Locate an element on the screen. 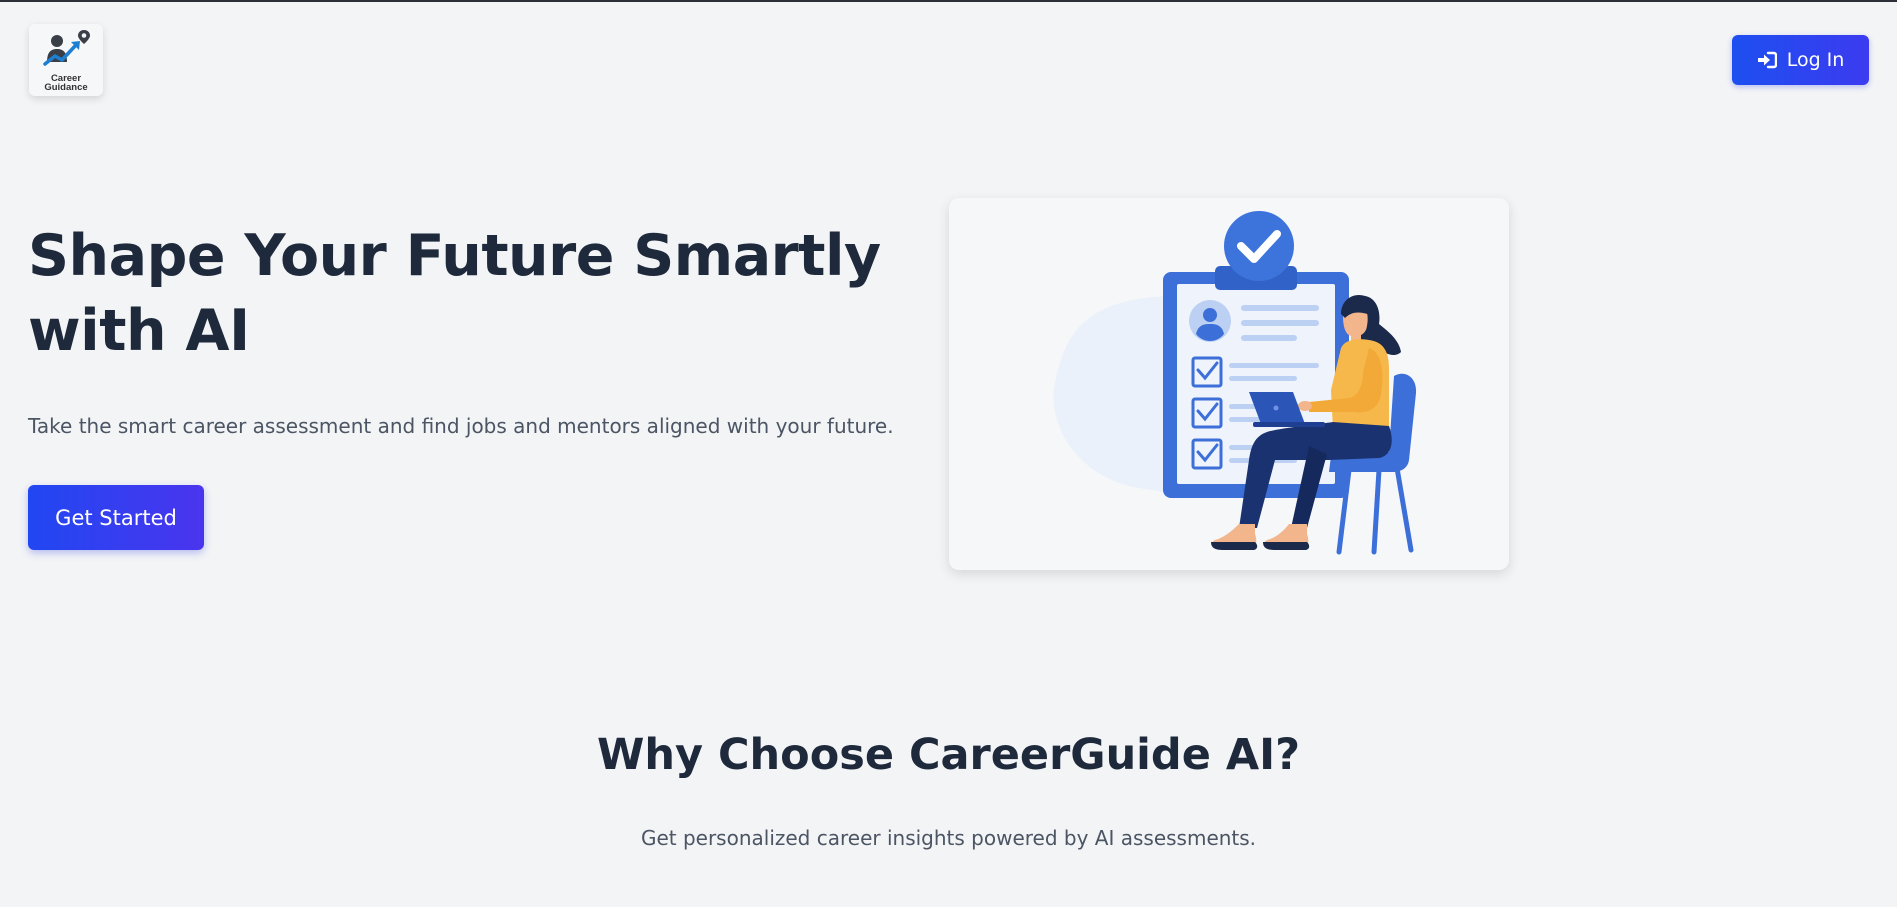 The width and height of the screenshot is (1897, 907). logo-text-line2: Guidance is located at coordinates (66, 87).